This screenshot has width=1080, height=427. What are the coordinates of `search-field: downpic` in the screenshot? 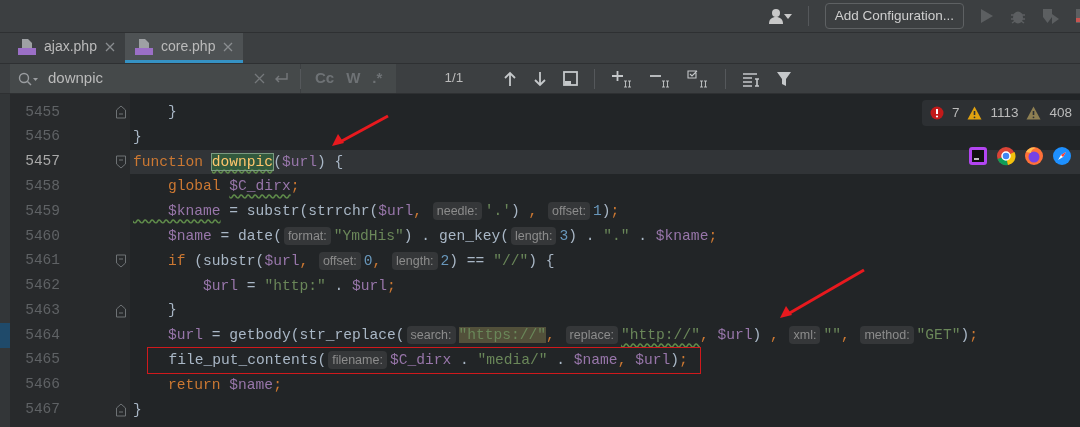 It's located at (155, 78).